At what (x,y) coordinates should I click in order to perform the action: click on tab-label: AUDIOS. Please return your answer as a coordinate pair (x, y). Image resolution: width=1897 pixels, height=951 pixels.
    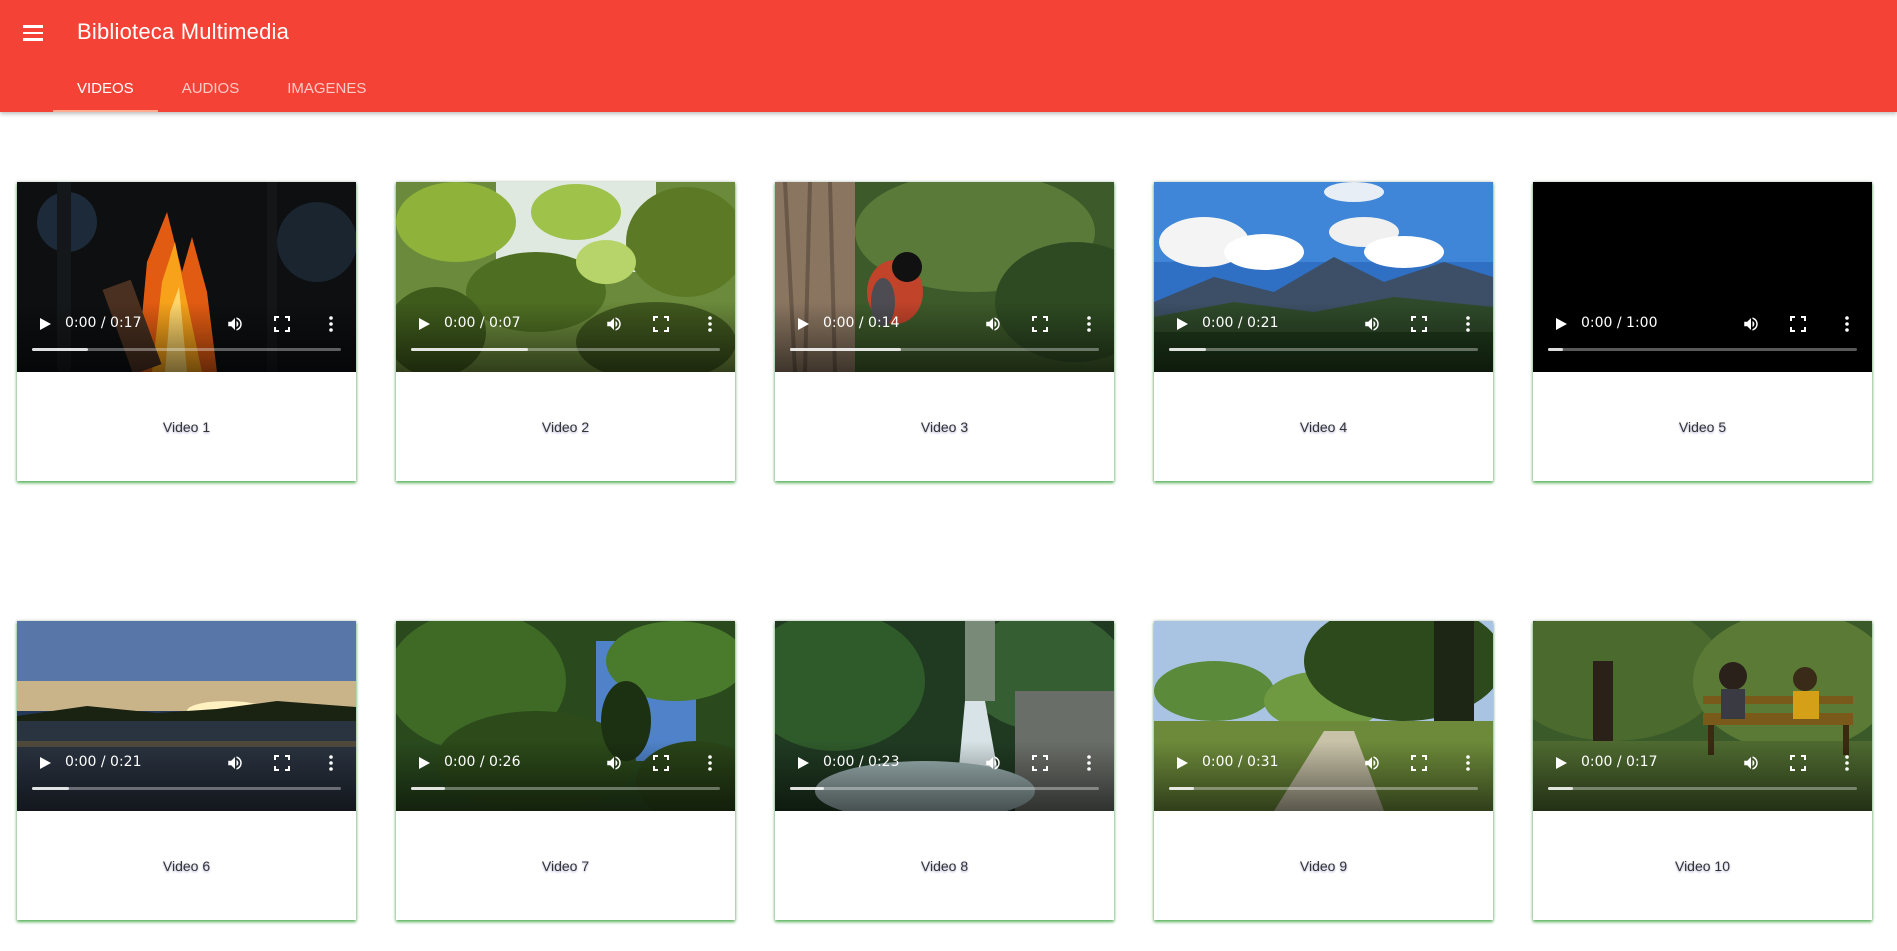
    Looking at the image, I should click on (210, 88).